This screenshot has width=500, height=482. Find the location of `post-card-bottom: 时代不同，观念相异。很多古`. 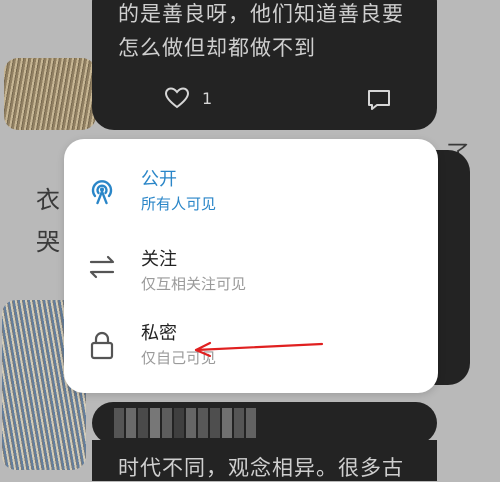

post-card-bottom: 时代不同，观念相异。很多古 is located at coordinates (264, 460).